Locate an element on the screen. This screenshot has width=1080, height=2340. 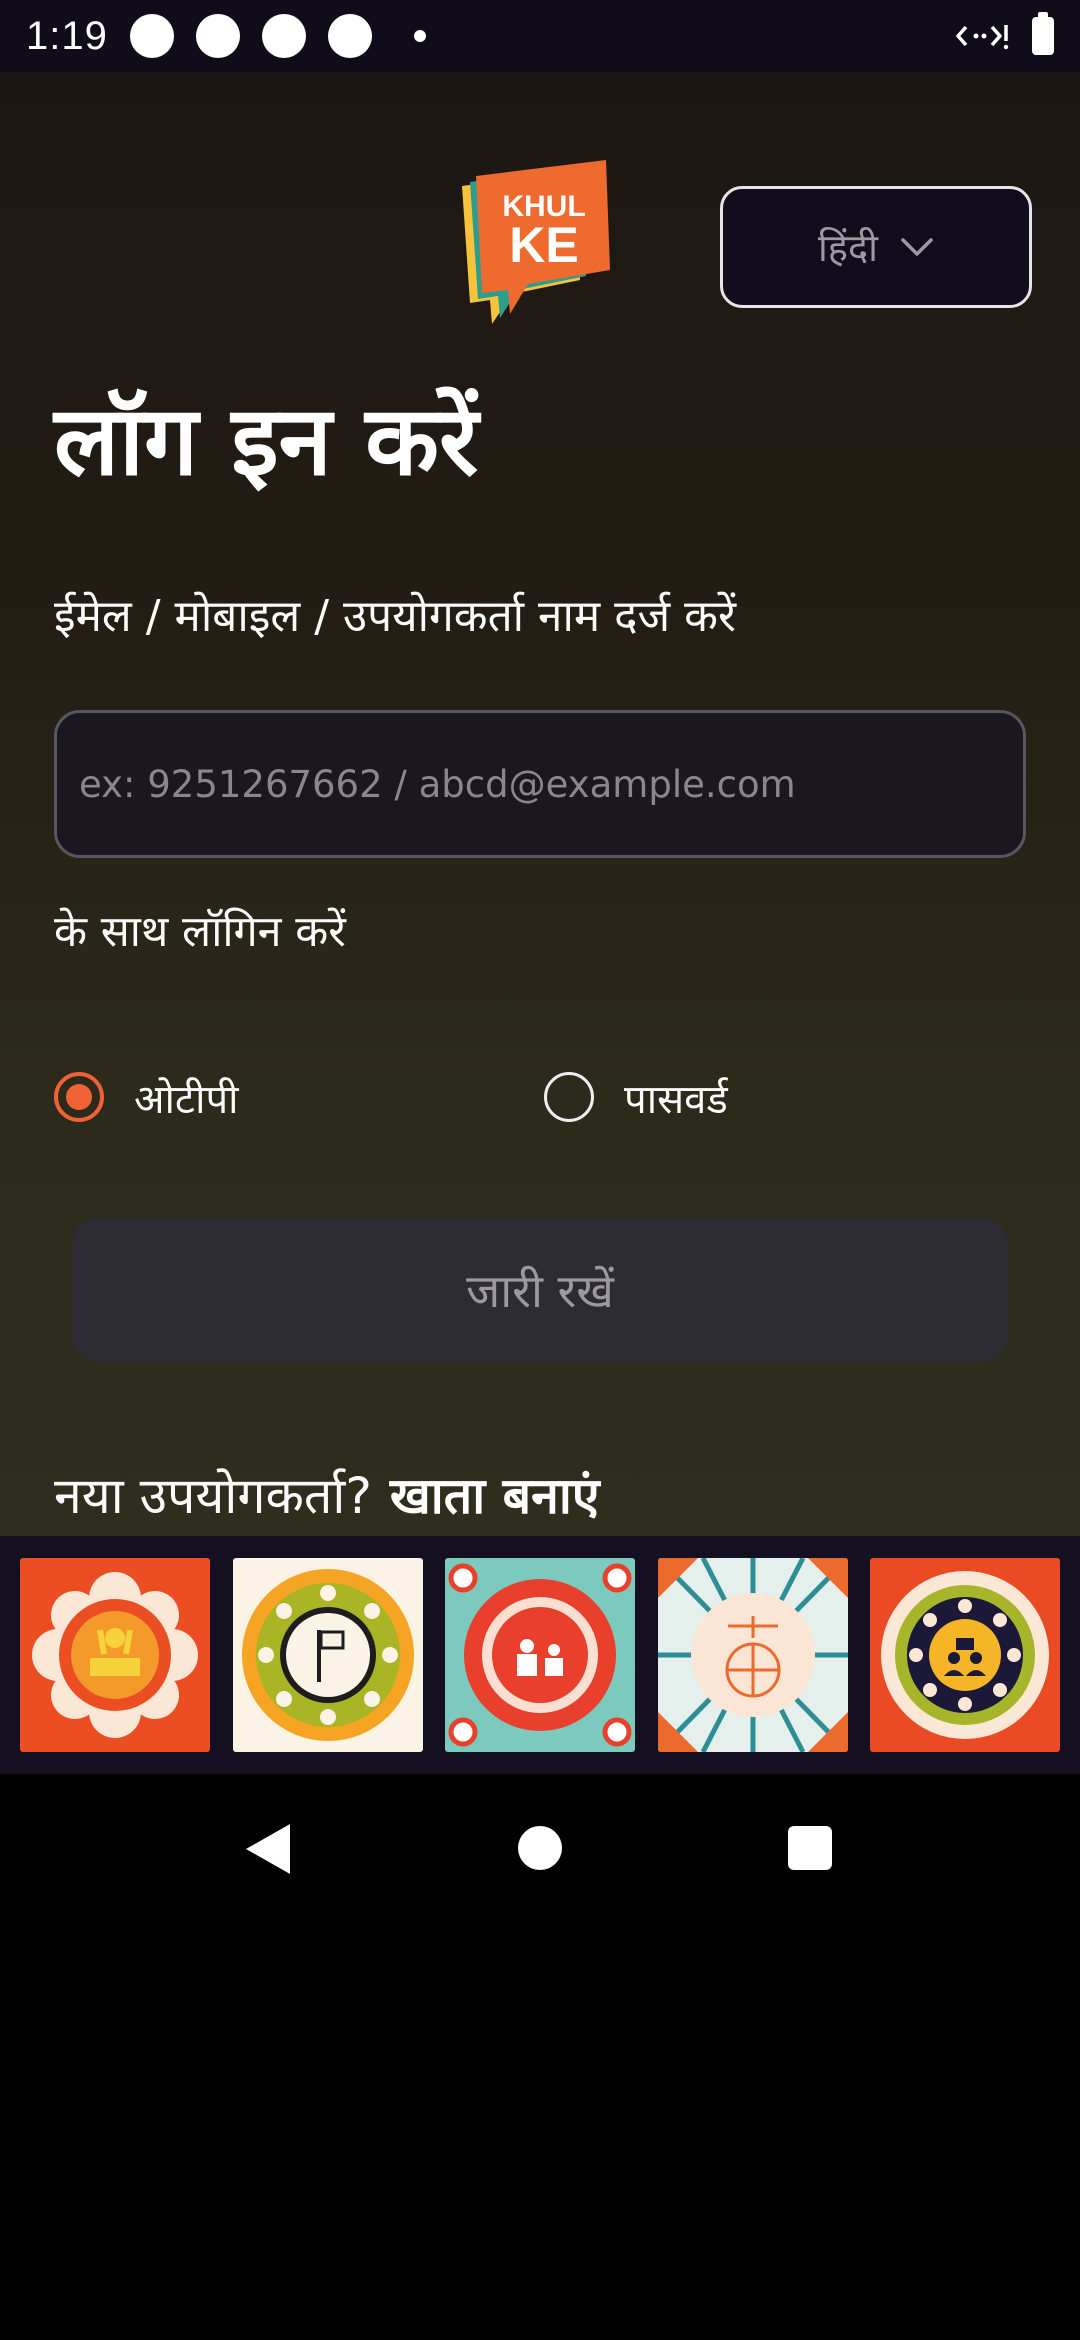
page-title: लॉग इन करें is located at coordinates (266, 441).